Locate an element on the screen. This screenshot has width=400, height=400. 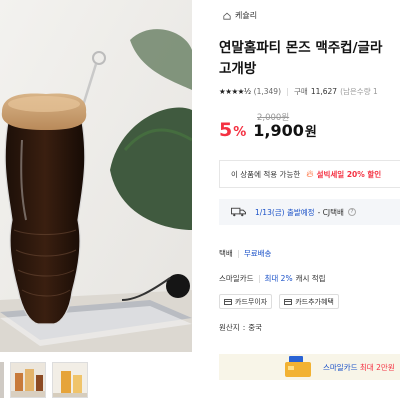
smilecard-promo-banner: 스마일카드 최대 2만원 is located at coordinates (309, 367).